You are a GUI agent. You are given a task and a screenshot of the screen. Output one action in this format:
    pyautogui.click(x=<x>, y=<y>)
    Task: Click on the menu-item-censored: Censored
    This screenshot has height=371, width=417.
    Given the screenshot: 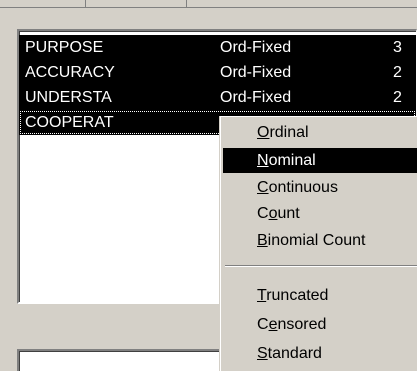 What is the action you would take?
    pyautogui.click(x=320, y=324)
    